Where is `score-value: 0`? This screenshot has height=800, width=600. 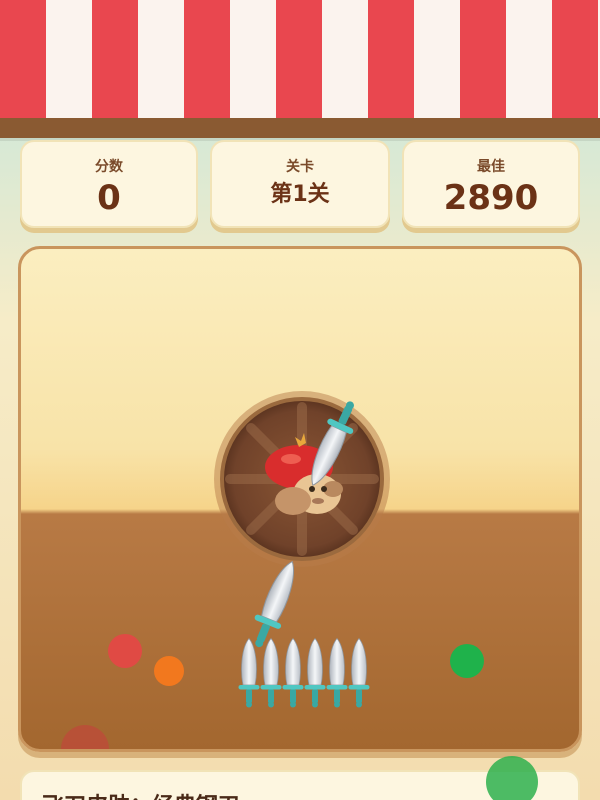 score-value: 0 is located at coordinates (109, 198).